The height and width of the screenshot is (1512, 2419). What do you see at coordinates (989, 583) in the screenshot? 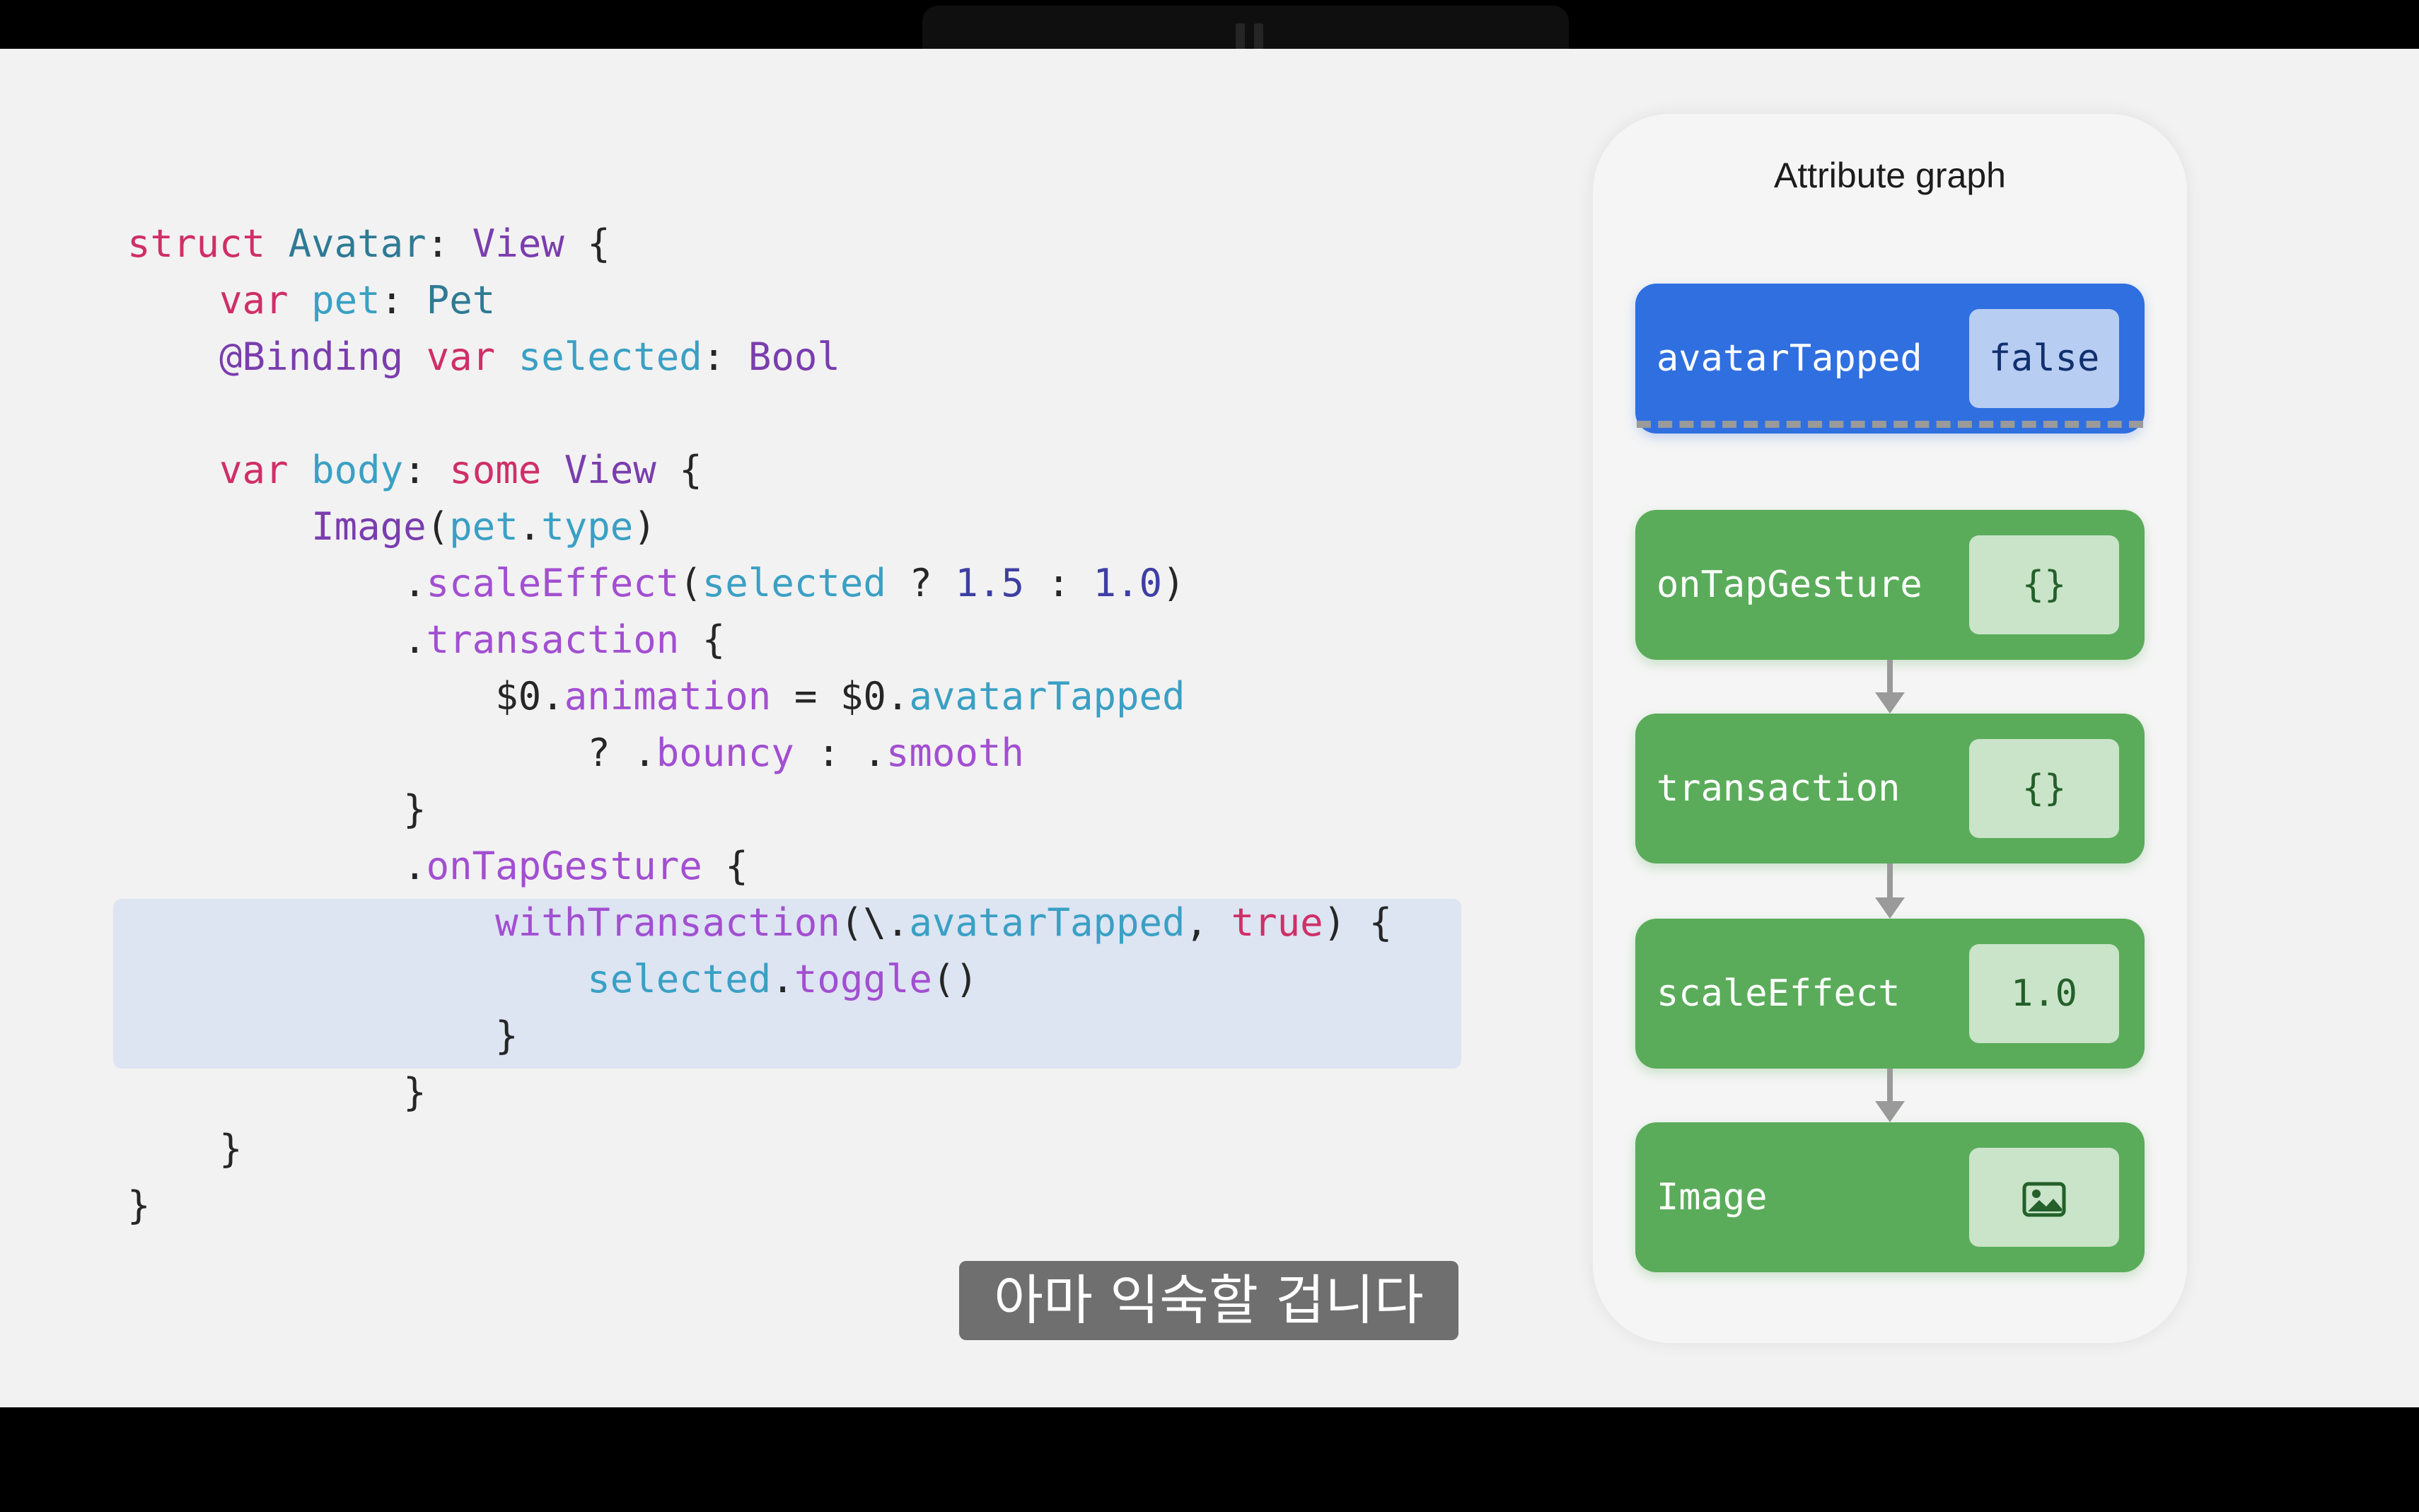
I see `code-token: 1.5` at bounding box center [989, 583].